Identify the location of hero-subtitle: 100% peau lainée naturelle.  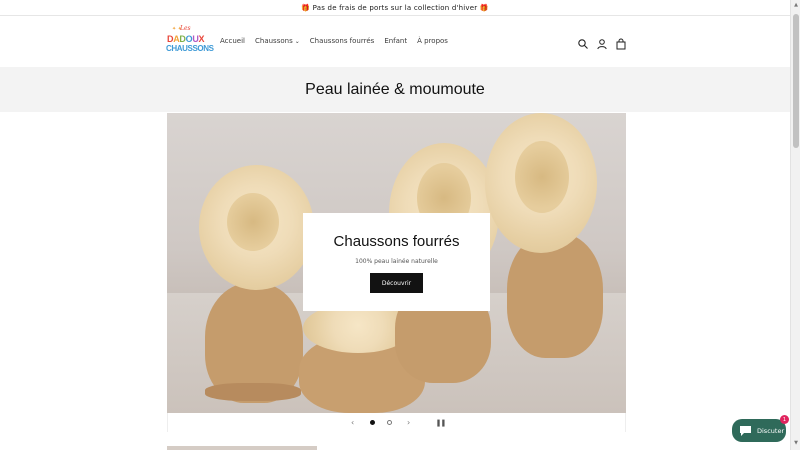
(396, 261).